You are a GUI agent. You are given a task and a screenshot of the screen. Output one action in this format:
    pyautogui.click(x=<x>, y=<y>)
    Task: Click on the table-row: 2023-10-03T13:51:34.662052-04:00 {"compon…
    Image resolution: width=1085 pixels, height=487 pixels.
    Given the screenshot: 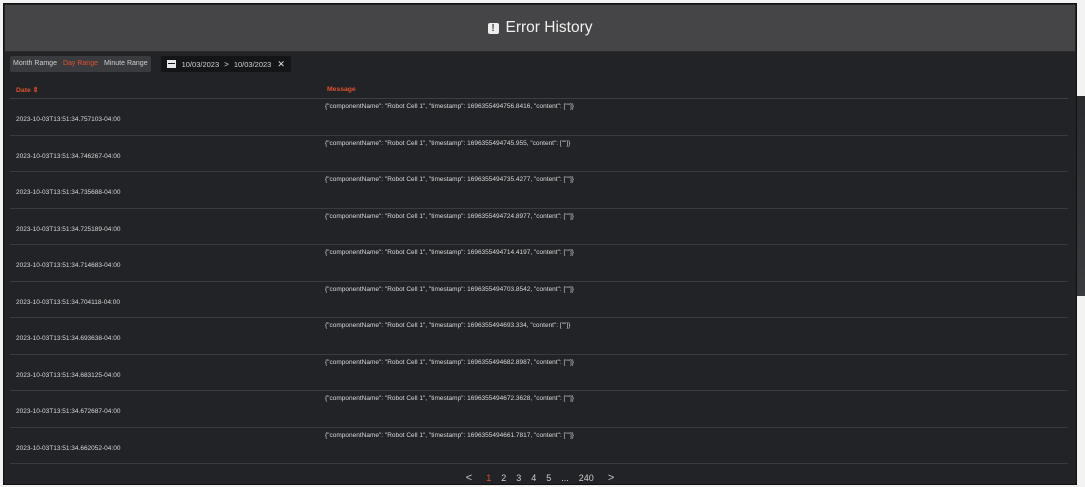 What is the action you would take?
    pyautogui.click(x=539, y=446)
    